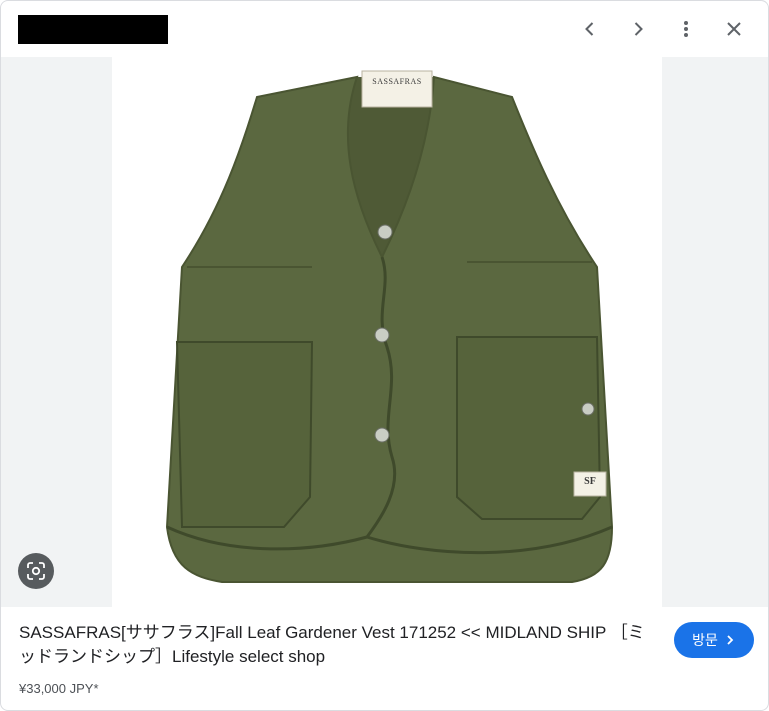  I want to click on source-site-redacted, so click(93, 29).